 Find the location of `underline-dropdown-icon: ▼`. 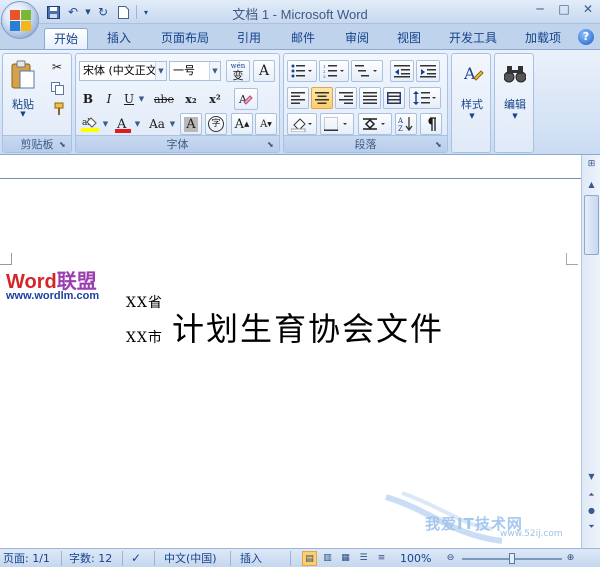

underline-dropdown-icon: ▼ is located at coordinates (141, 99).